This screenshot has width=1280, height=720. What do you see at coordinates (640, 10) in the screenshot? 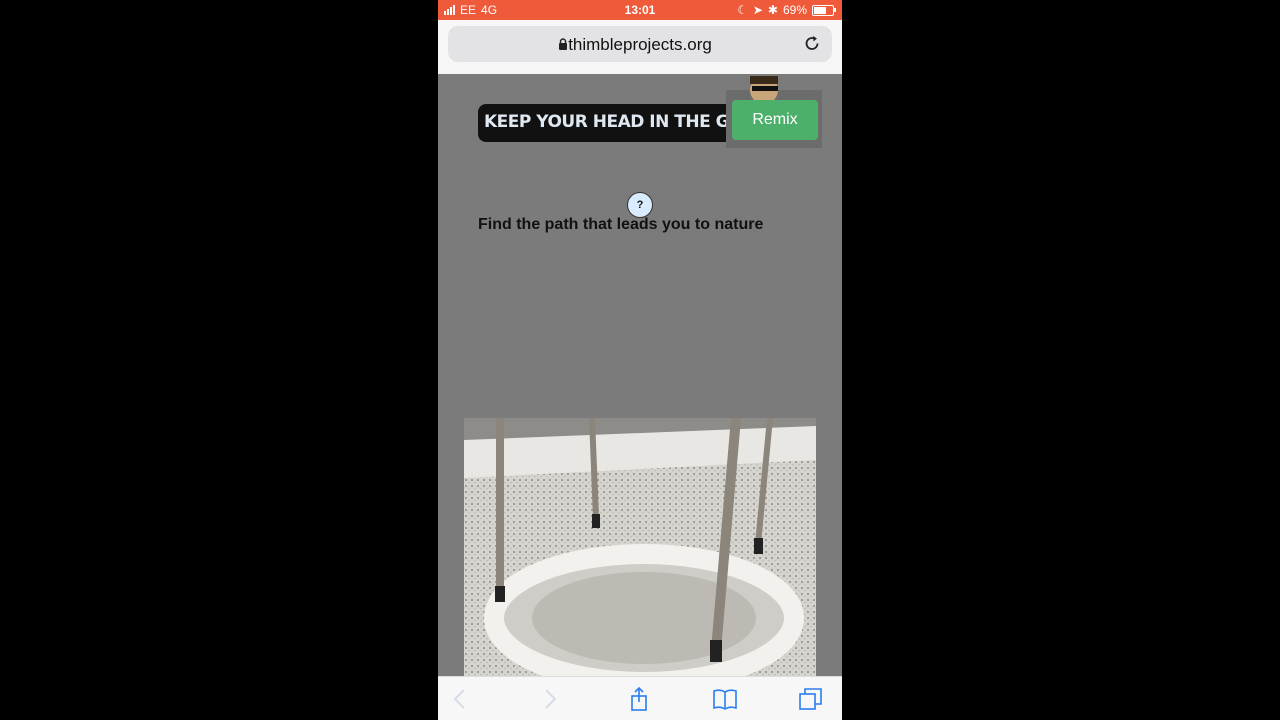
I see `status-bar: EE 4G 13:01 ☾ ➤ ✱ 69%` at bounding box center [640, 10].